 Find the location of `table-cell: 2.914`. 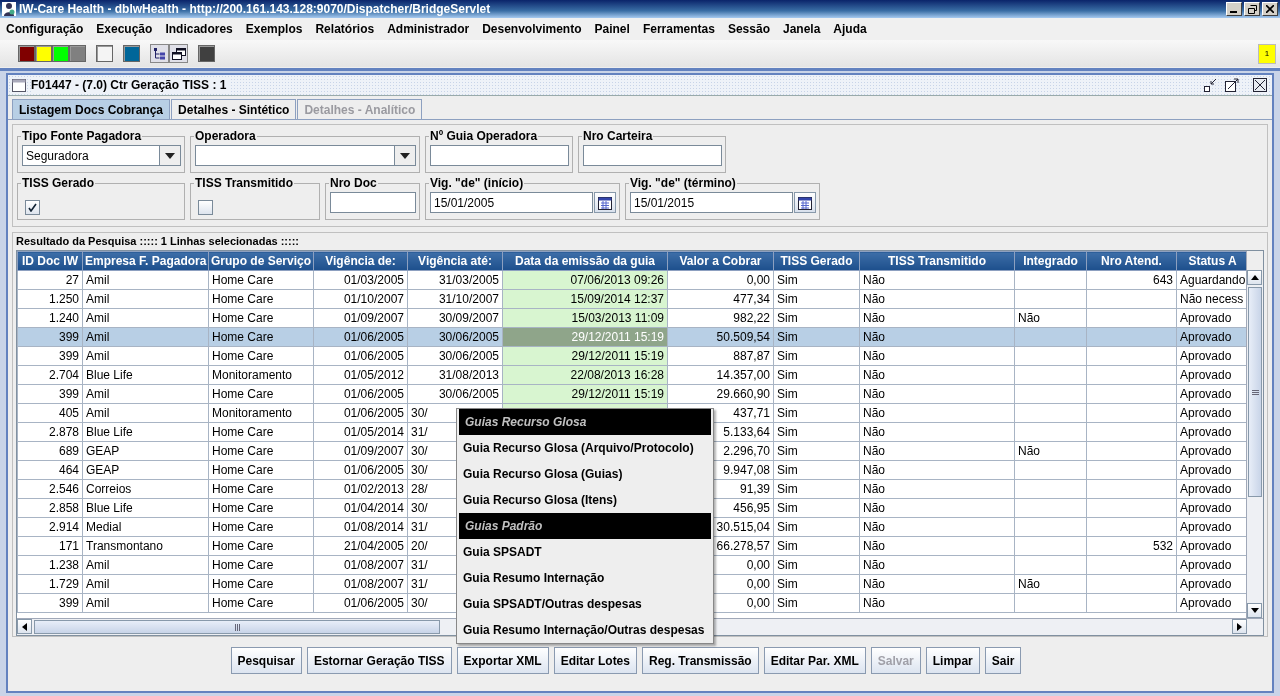

table-cell: 2.914 is located at coordinates (50, 527).